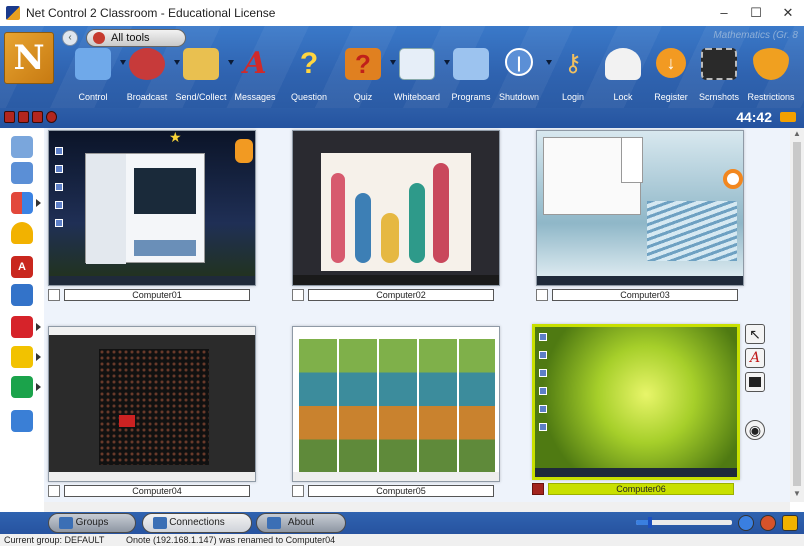  I want to click on horizontal-scrollbar, so click(417, 507).